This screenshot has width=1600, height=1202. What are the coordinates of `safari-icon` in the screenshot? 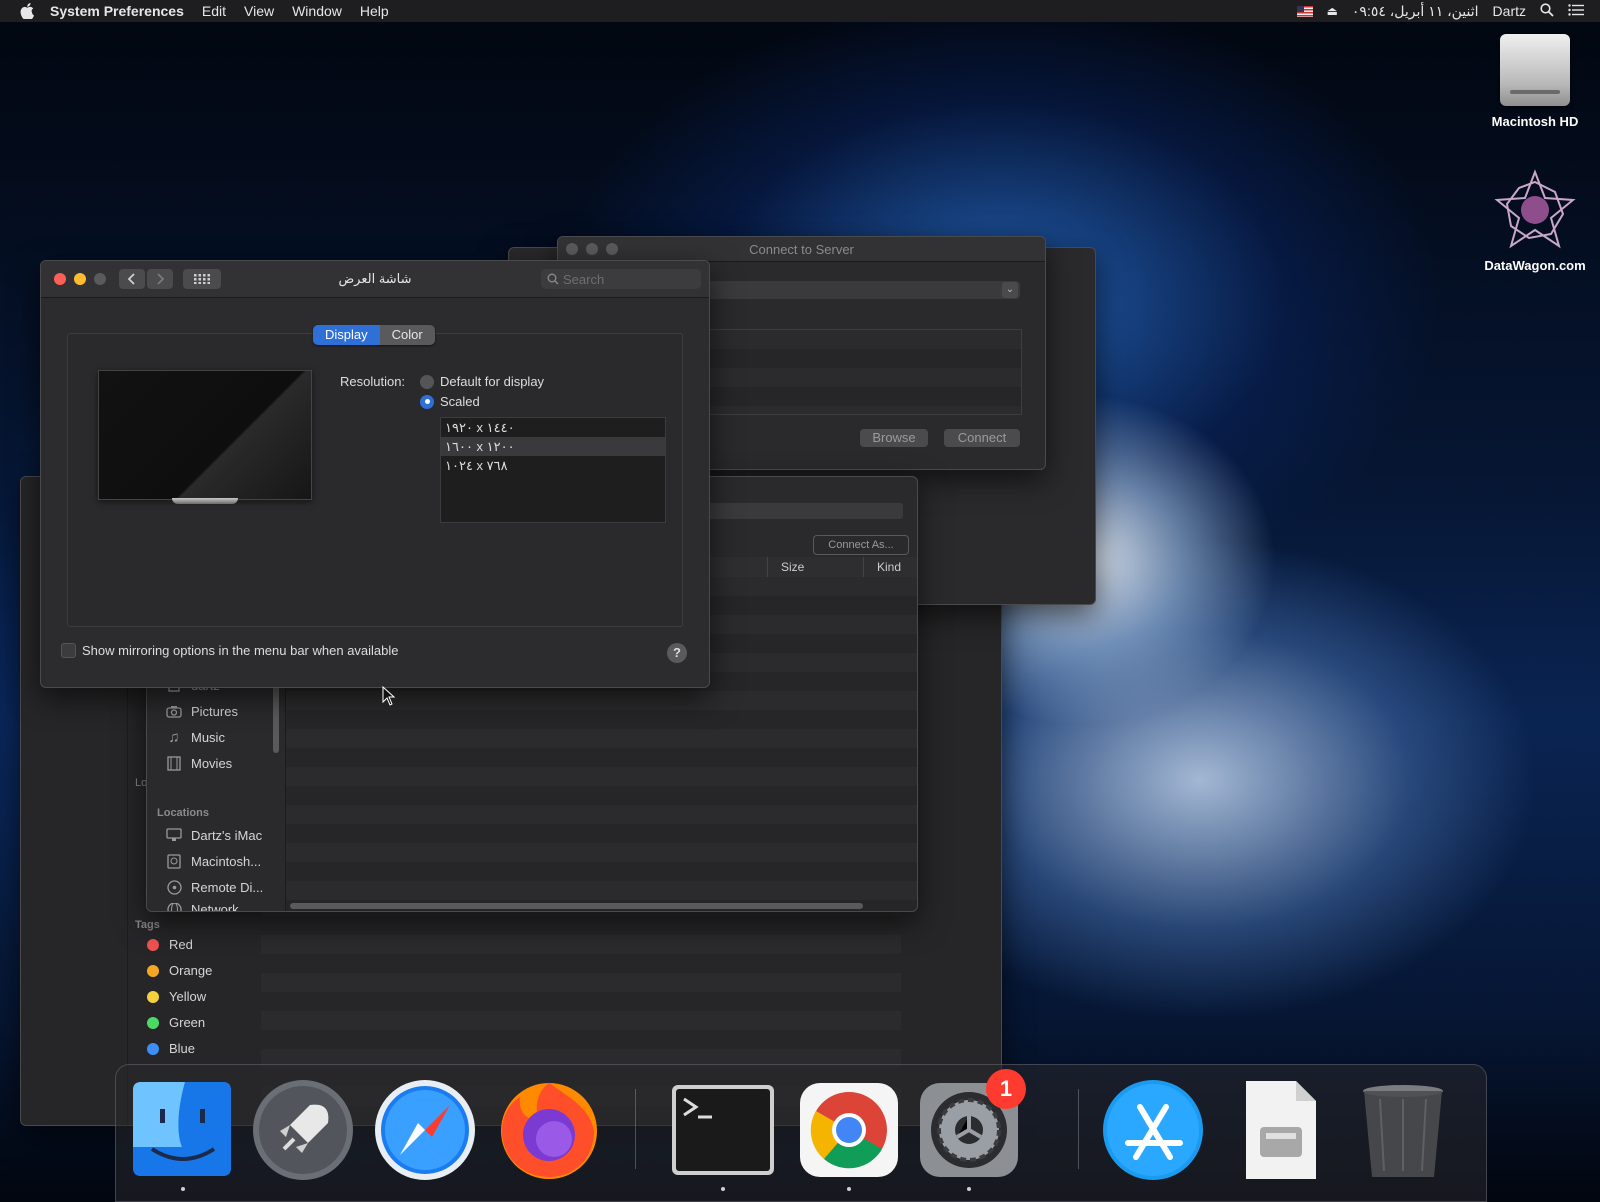 It's located at (425, 1130).